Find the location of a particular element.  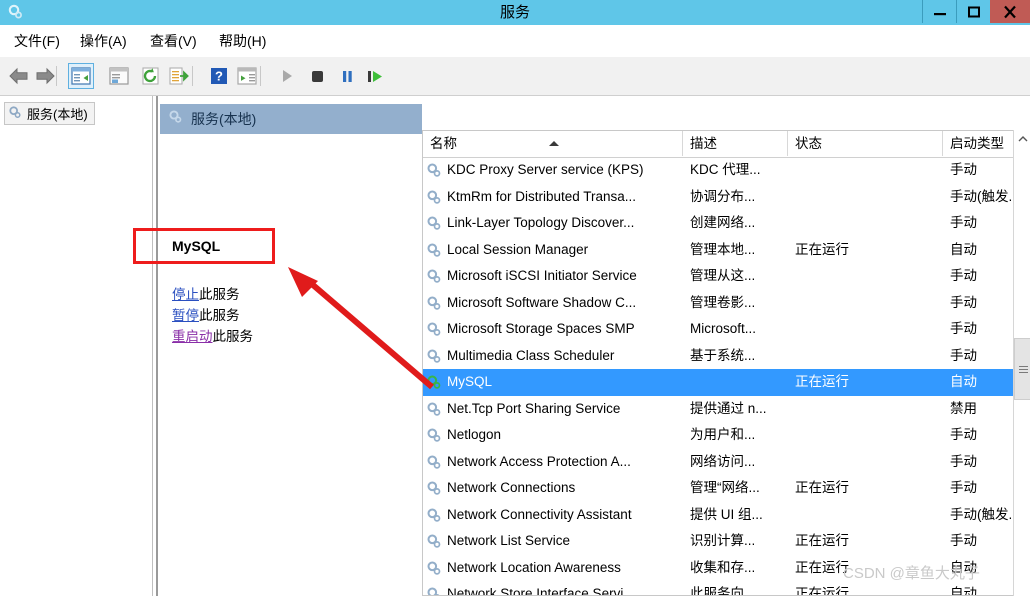

forward-icon is located at coordinates (45, 76).